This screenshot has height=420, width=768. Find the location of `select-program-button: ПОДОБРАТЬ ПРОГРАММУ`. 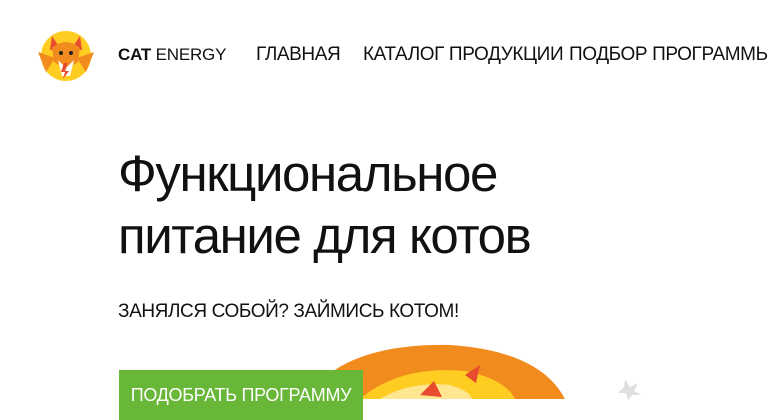

select-program-button: ПОДОБРАТЬ ПРОГРАММУ is located at coordinates (241, 395).